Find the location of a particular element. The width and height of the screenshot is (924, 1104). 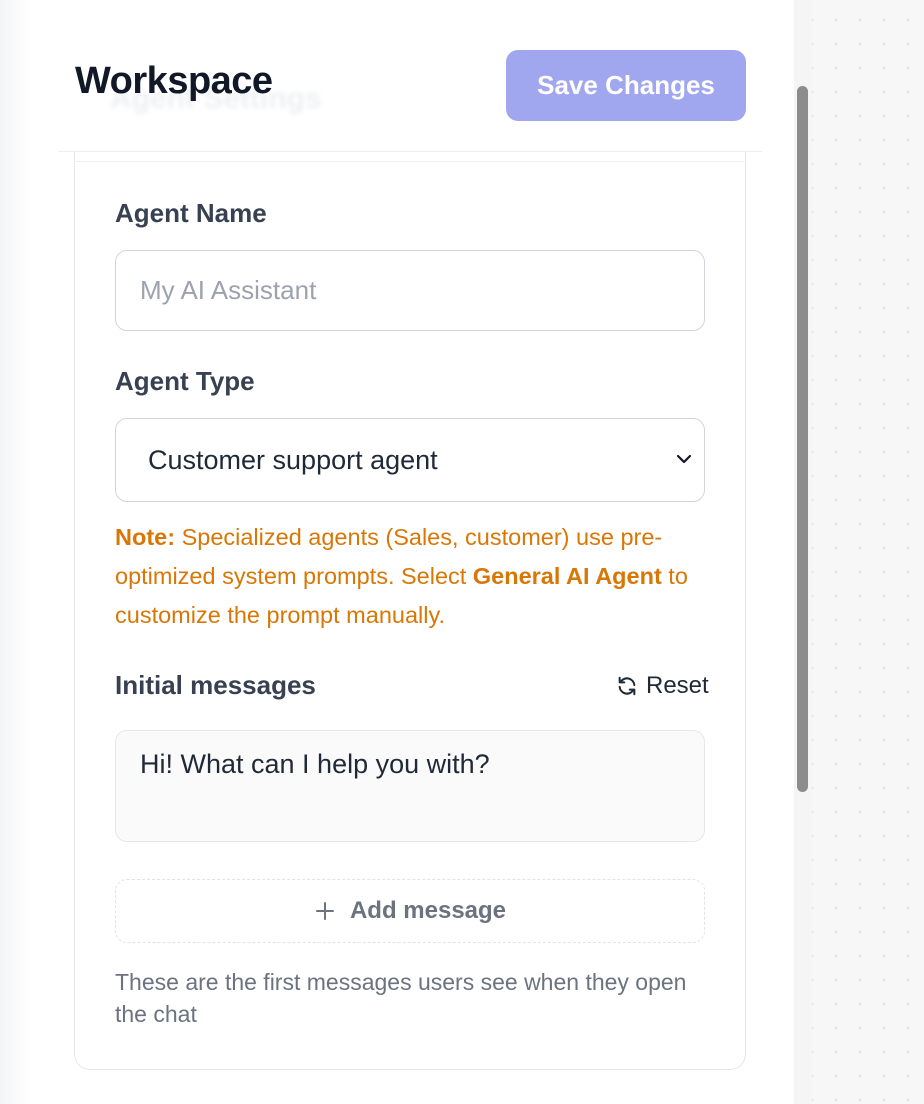

dotted-background-panel is located at coordinates (868, 552).